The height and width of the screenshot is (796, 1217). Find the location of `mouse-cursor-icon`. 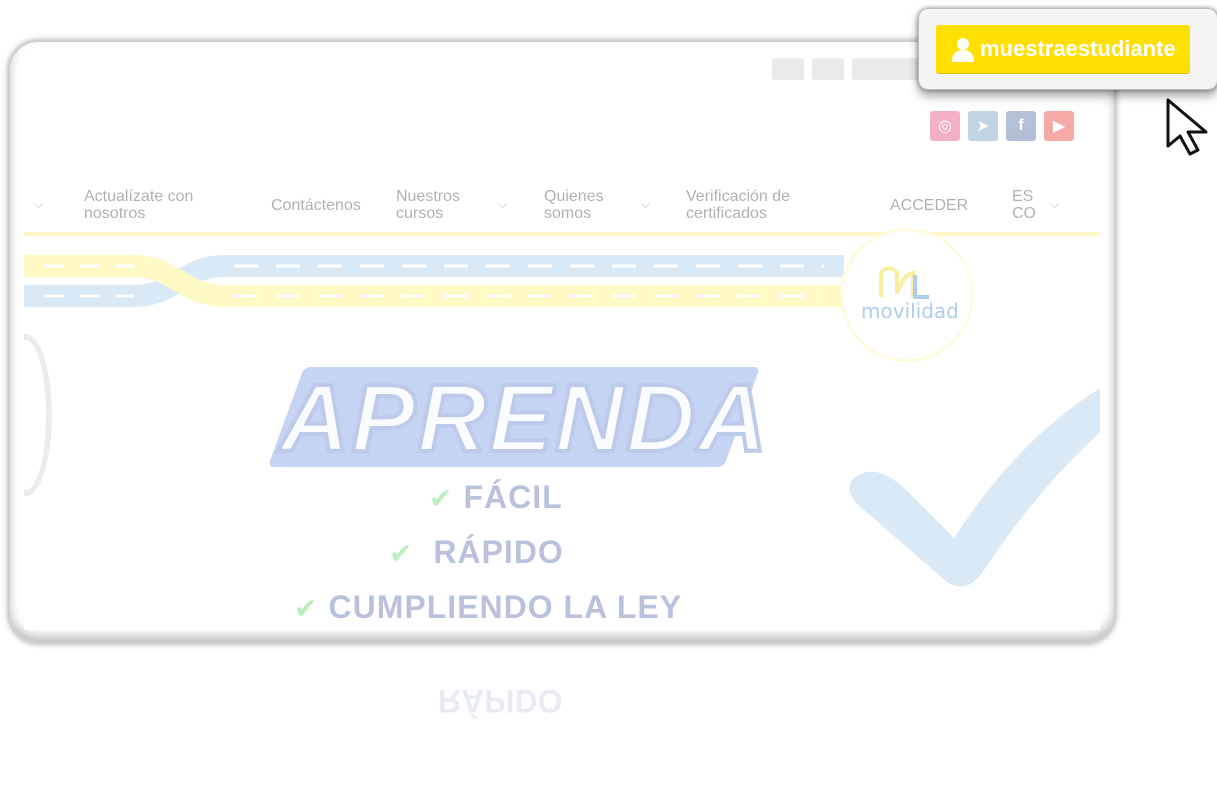

mouse-cursor-icon is located at coordinates (1187, 127).